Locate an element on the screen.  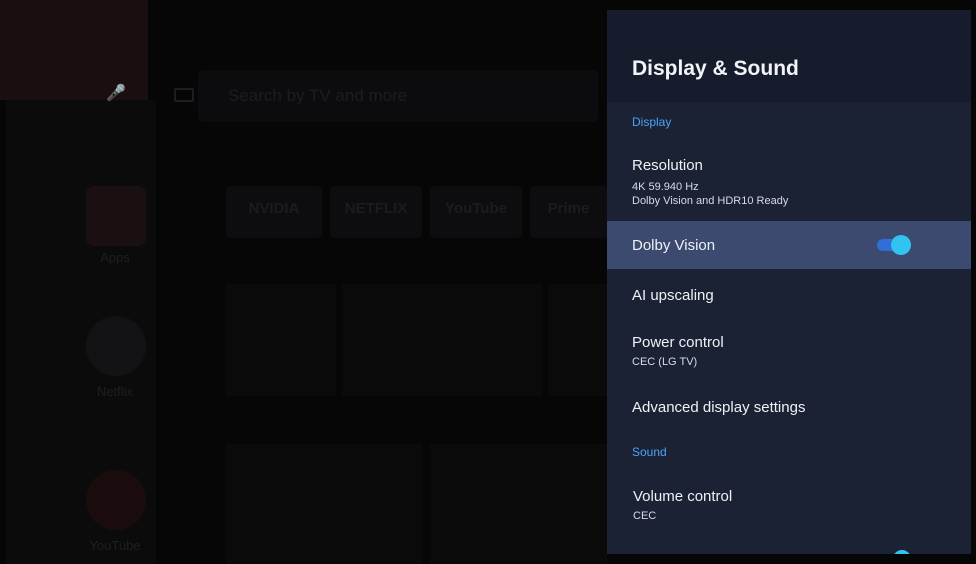
rail-label-youtube: YouTube is located at coordinates (115, 545).